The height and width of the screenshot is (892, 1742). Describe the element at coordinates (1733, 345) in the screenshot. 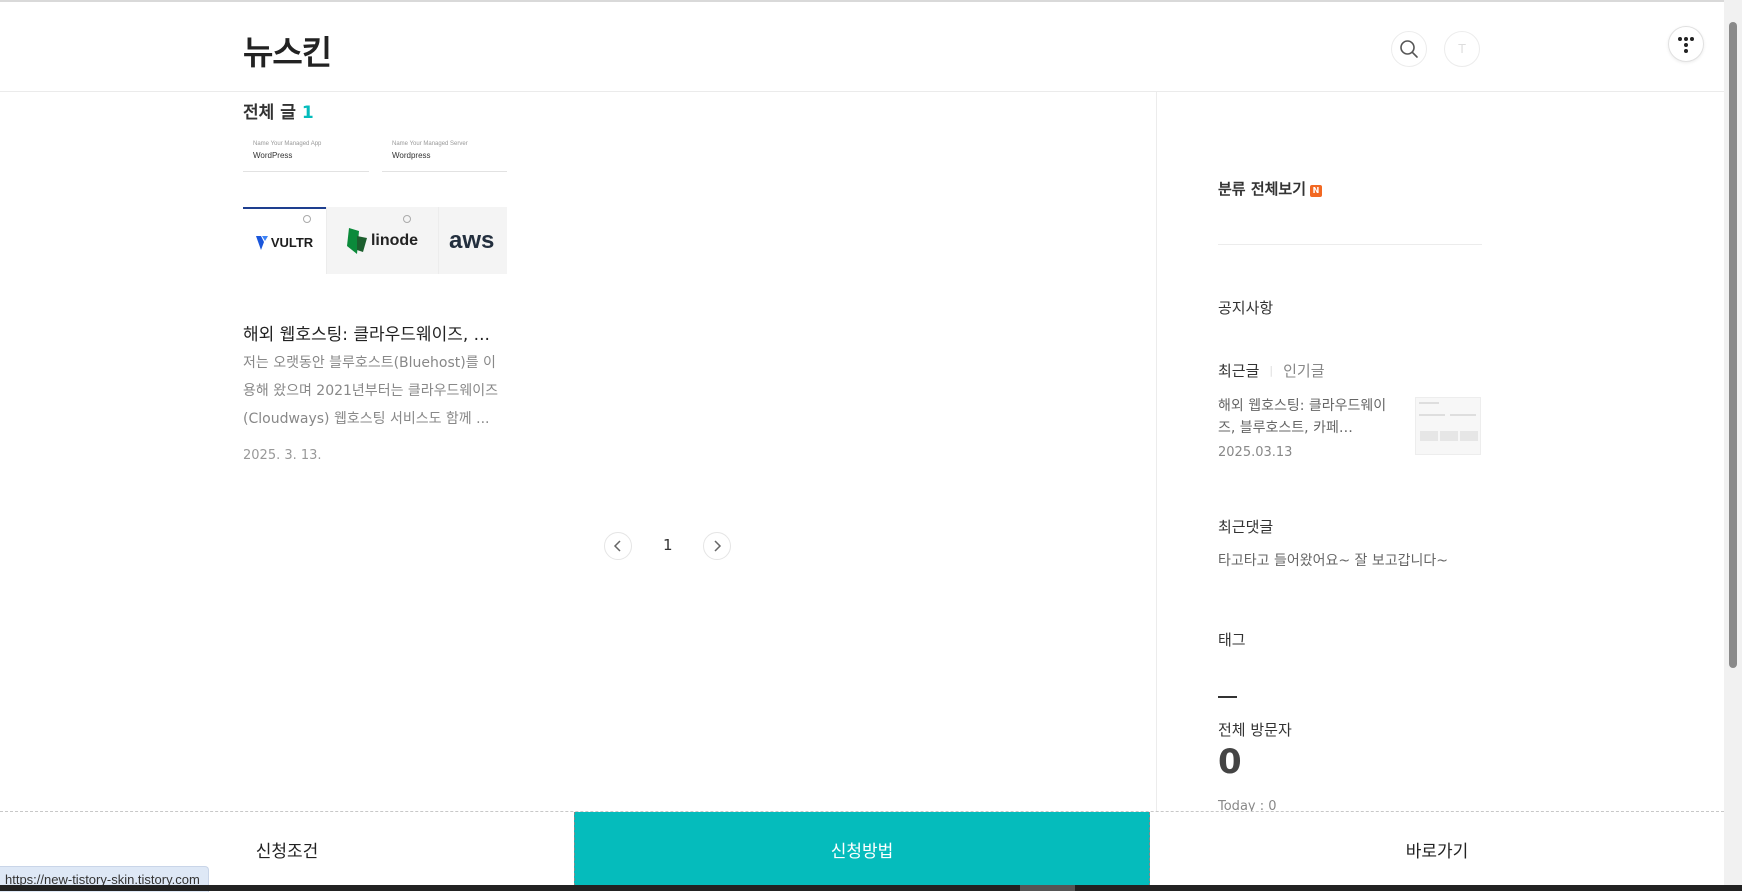

I see `scrollbar-thumb` at that location.